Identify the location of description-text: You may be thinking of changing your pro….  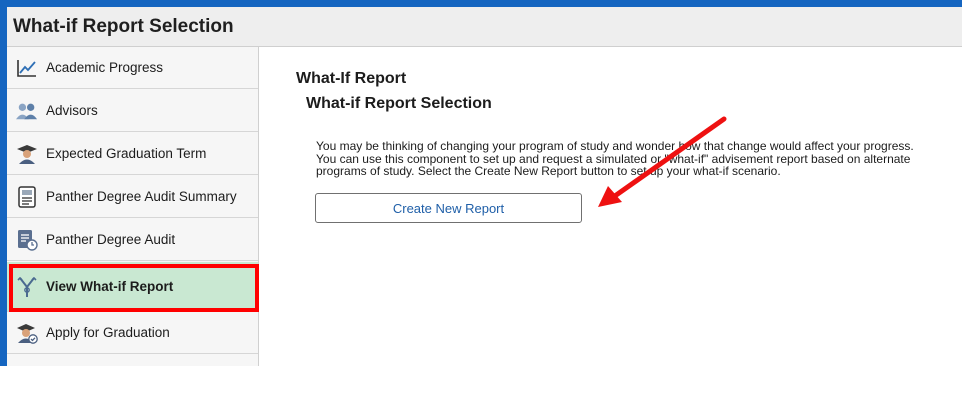
(615, 159).